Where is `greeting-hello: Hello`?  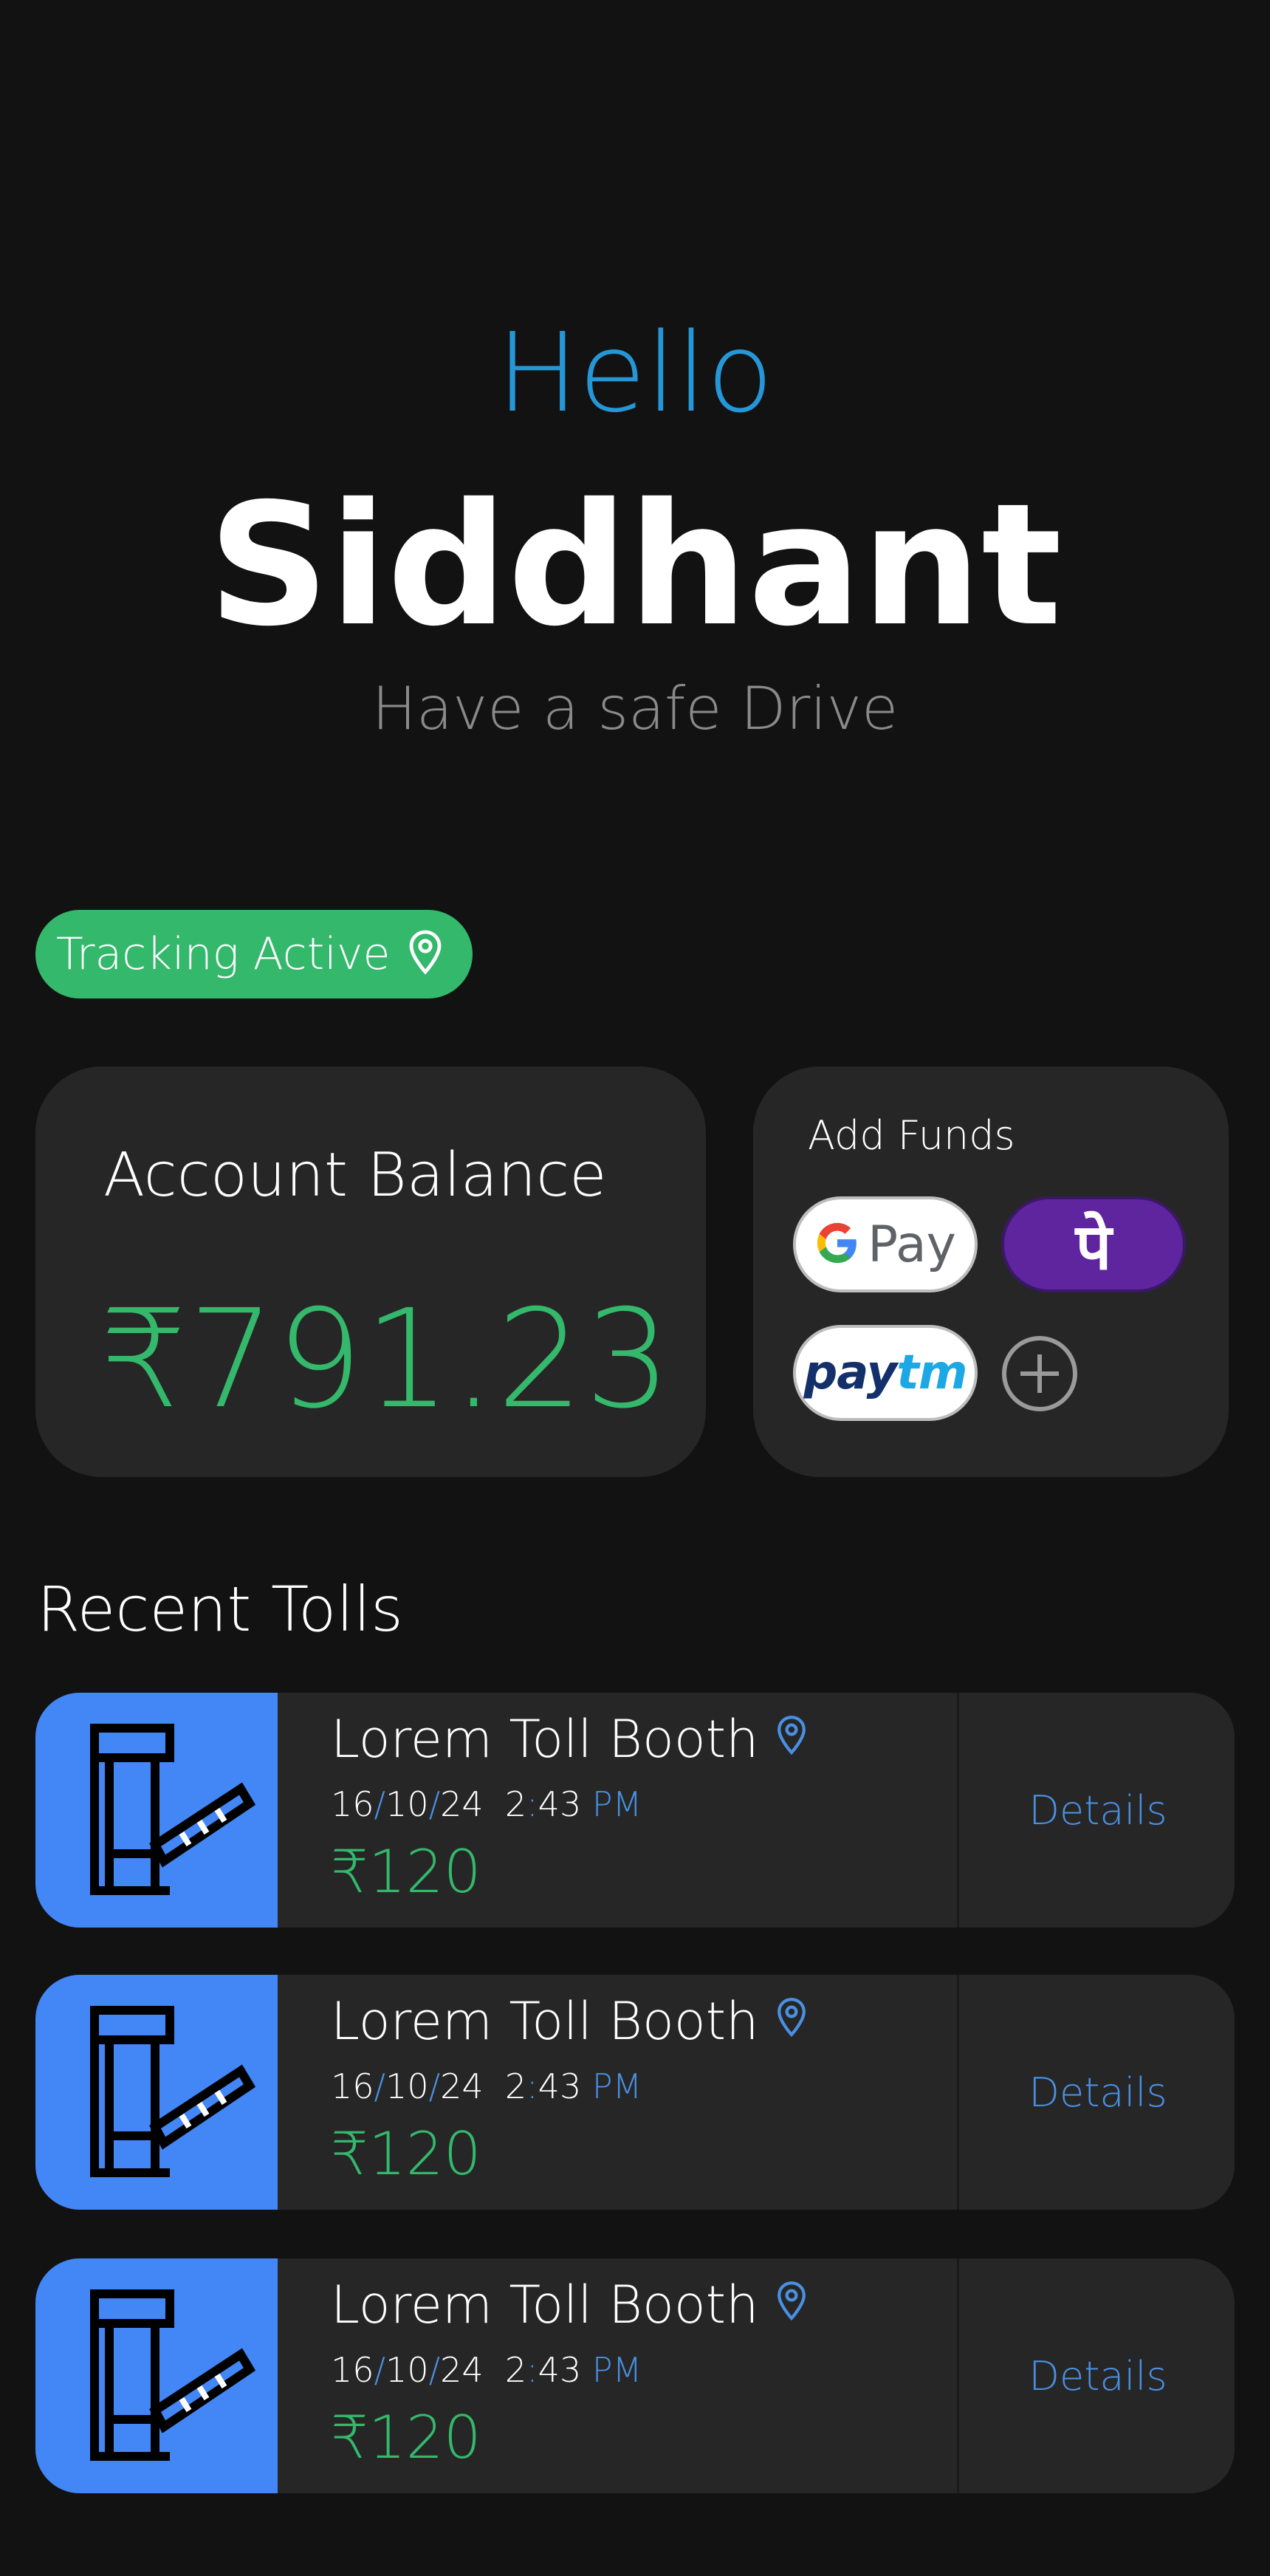 greeting-hello: Hello is located at coordinates (635, 372).